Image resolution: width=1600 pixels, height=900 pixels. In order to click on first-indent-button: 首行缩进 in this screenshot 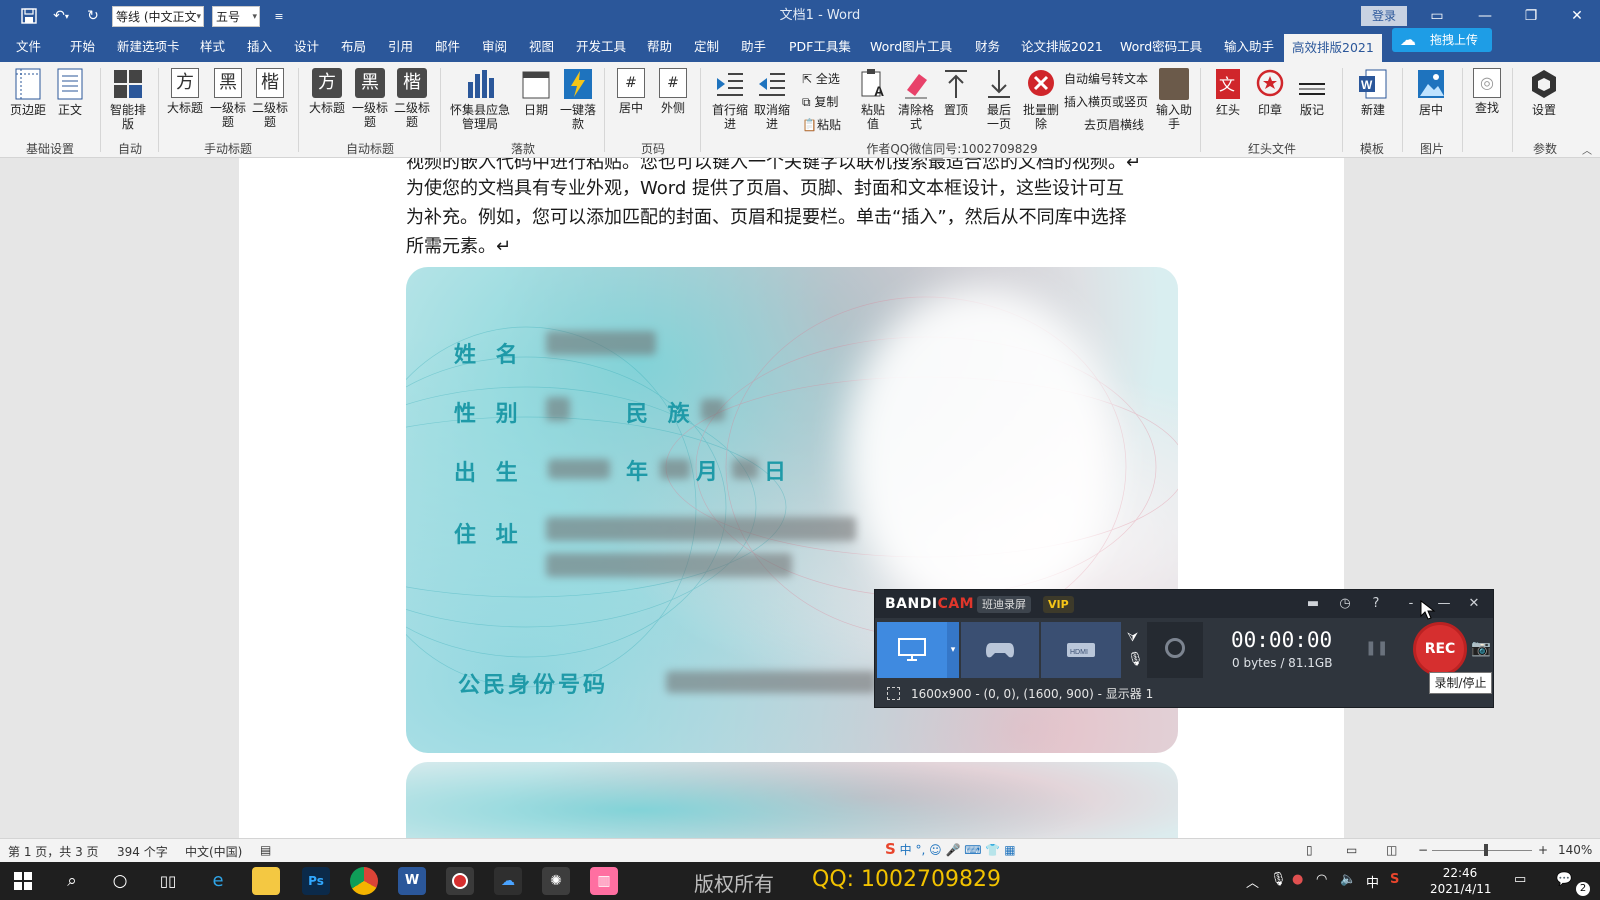, I will do `click(730, 99)`.